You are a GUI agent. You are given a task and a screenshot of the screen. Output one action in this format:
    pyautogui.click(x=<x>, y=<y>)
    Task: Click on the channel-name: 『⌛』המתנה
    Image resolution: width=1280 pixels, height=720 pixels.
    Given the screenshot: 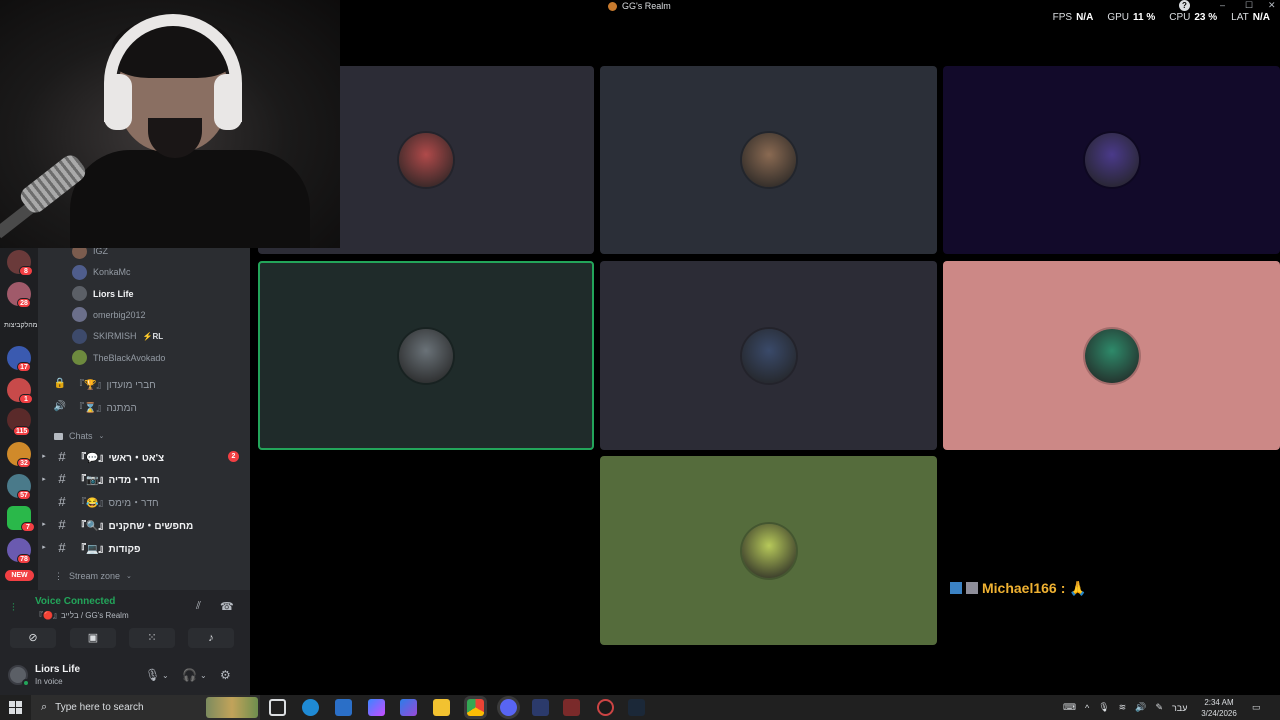 What is the action you would take?
    pyautogui.click(x=105, y=408)
    